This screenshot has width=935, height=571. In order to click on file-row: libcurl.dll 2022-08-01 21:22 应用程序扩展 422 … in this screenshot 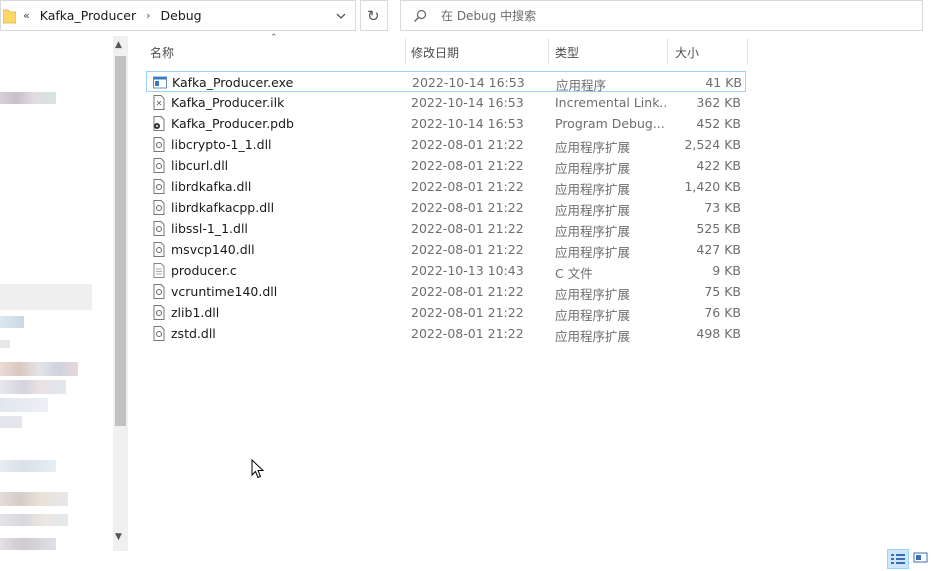, I will do `click(446, 165)`.